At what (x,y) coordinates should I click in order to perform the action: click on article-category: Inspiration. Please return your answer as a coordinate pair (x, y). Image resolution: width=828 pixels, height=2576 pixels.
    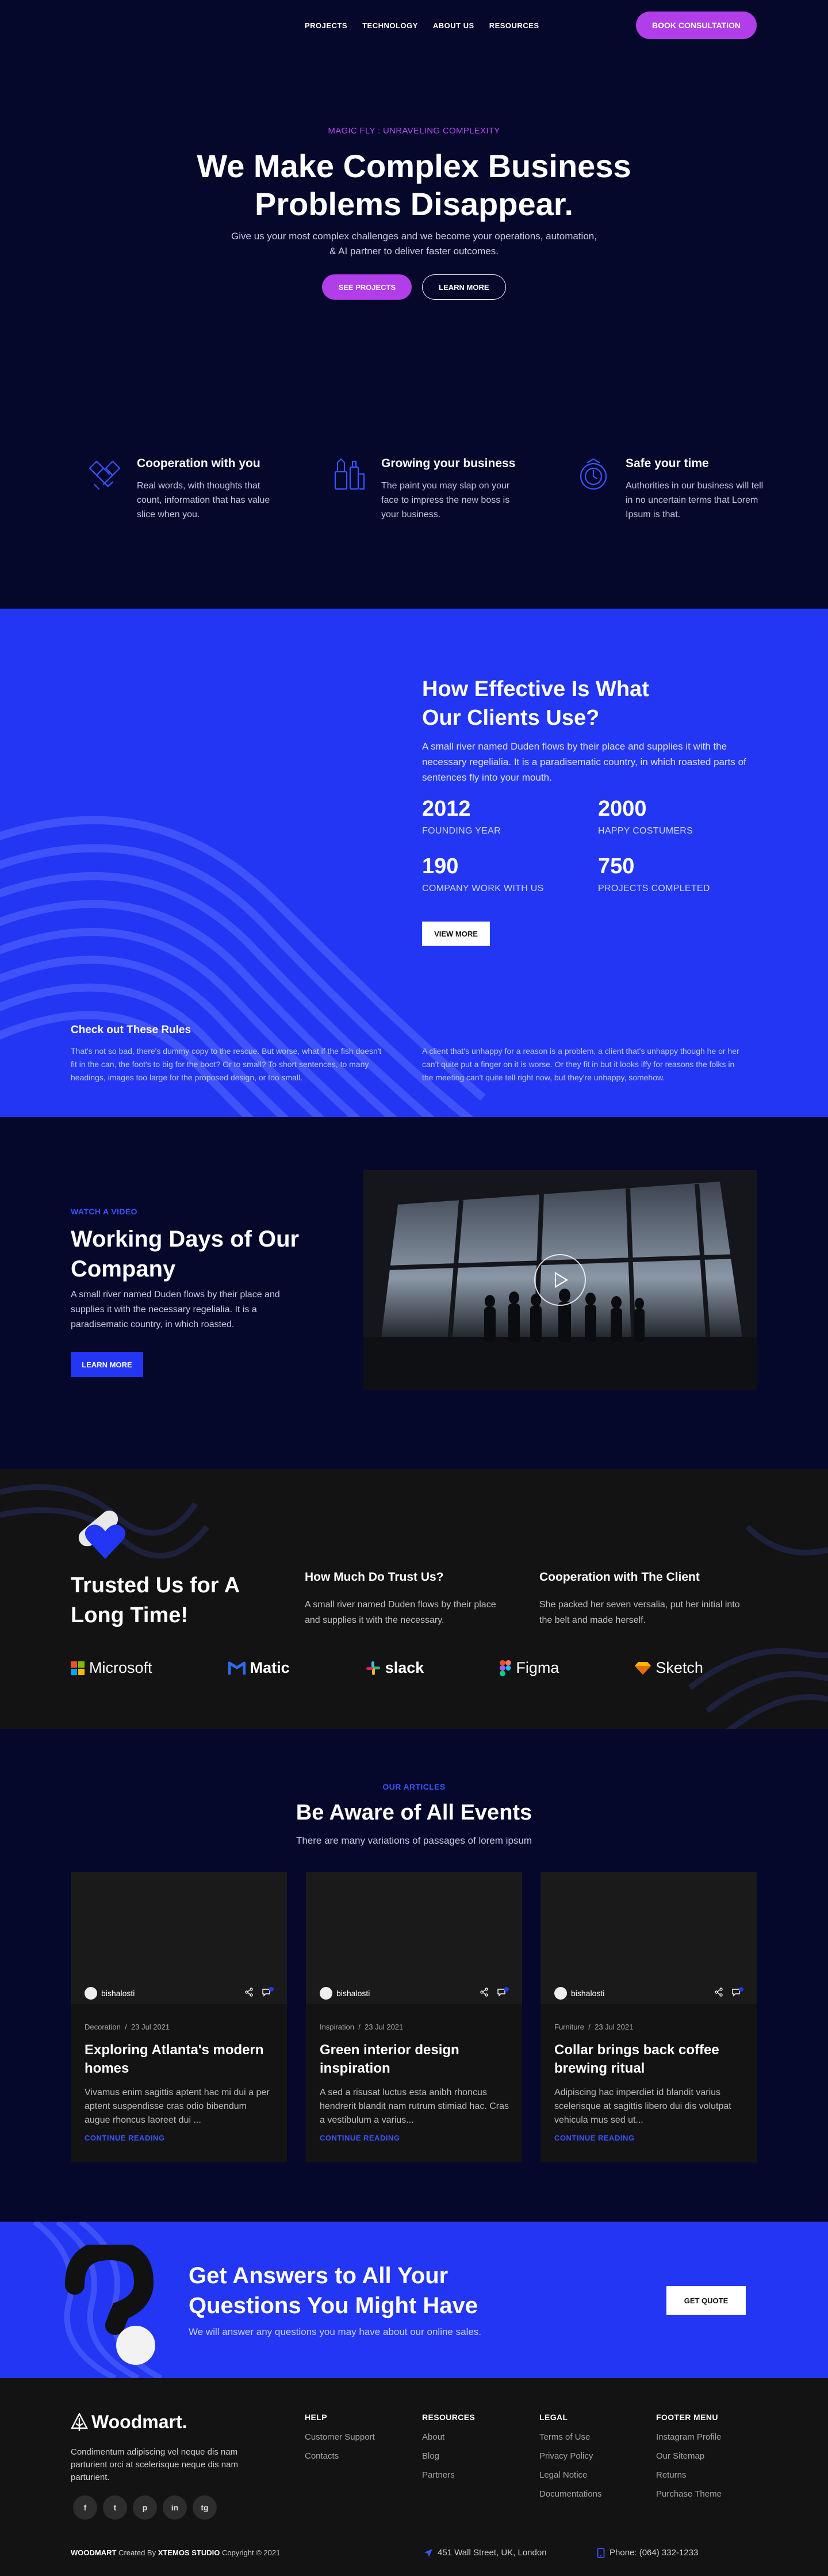
    Looking at the image, I should click on (337, 2027).